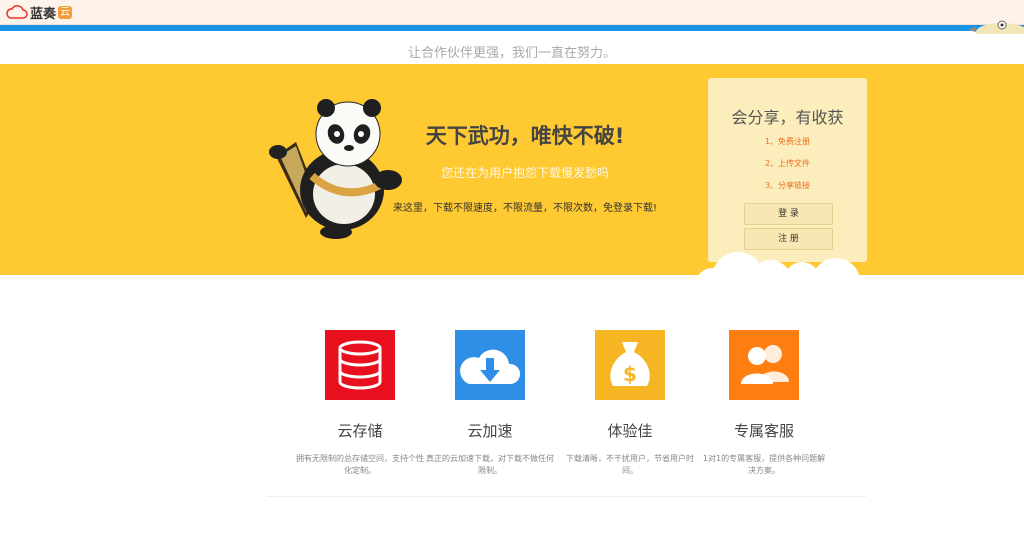  I want to click on feature-experience: $ 体验佳 下载清晰，不干扰用户，节省用户时间。, so click(630, 403).